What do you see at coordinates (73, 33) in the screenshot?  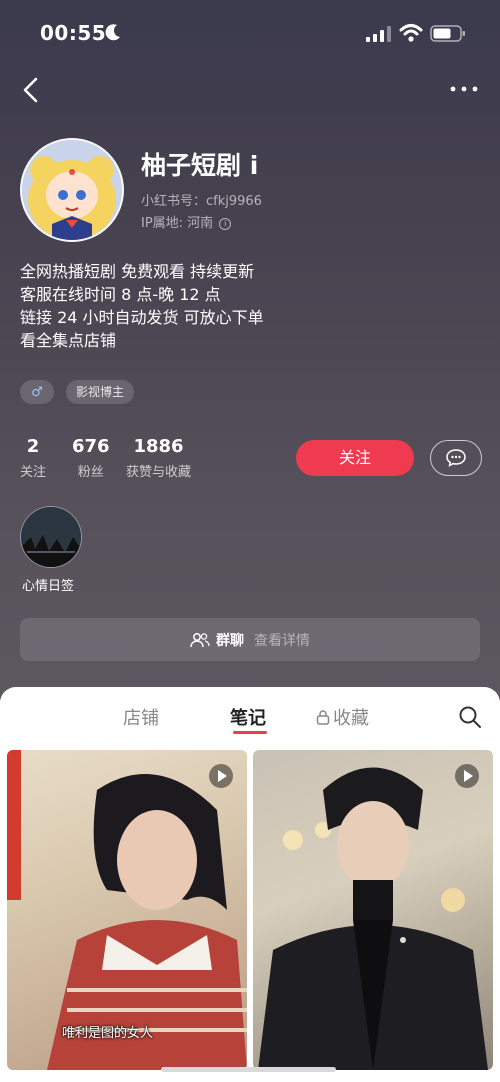 I see `status-time: 00:55` at bounding box center [73, 33].